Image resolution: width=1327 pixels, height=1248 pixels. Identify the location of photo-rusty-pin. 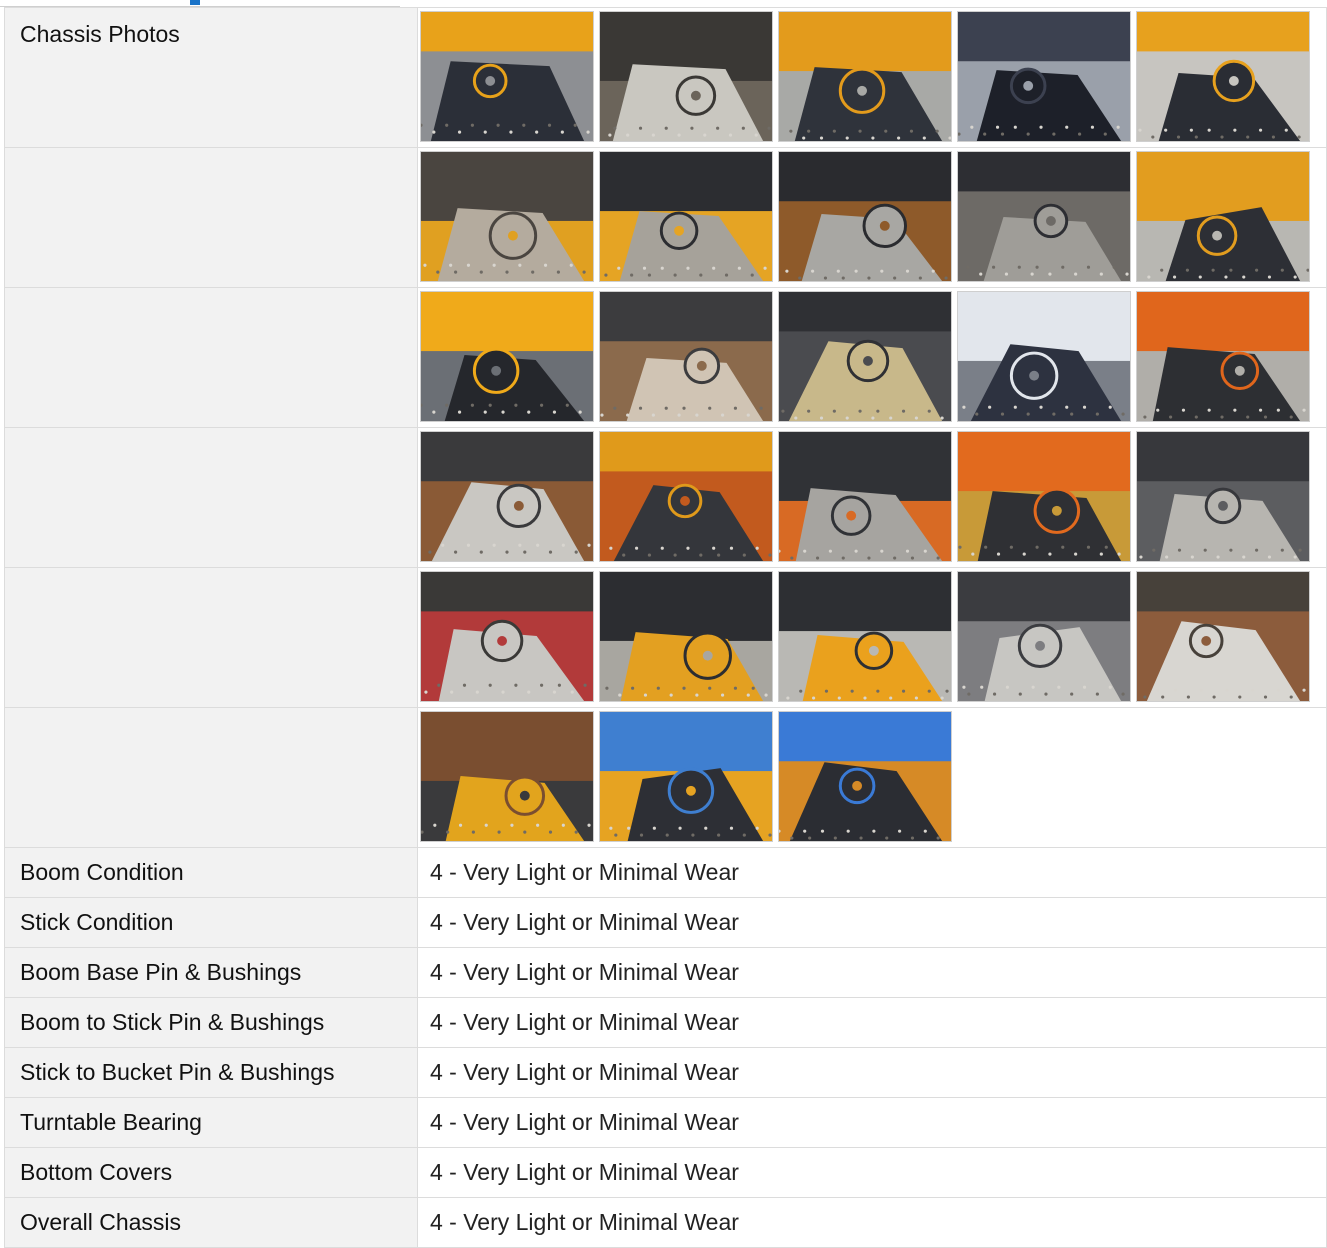
(507, 776).